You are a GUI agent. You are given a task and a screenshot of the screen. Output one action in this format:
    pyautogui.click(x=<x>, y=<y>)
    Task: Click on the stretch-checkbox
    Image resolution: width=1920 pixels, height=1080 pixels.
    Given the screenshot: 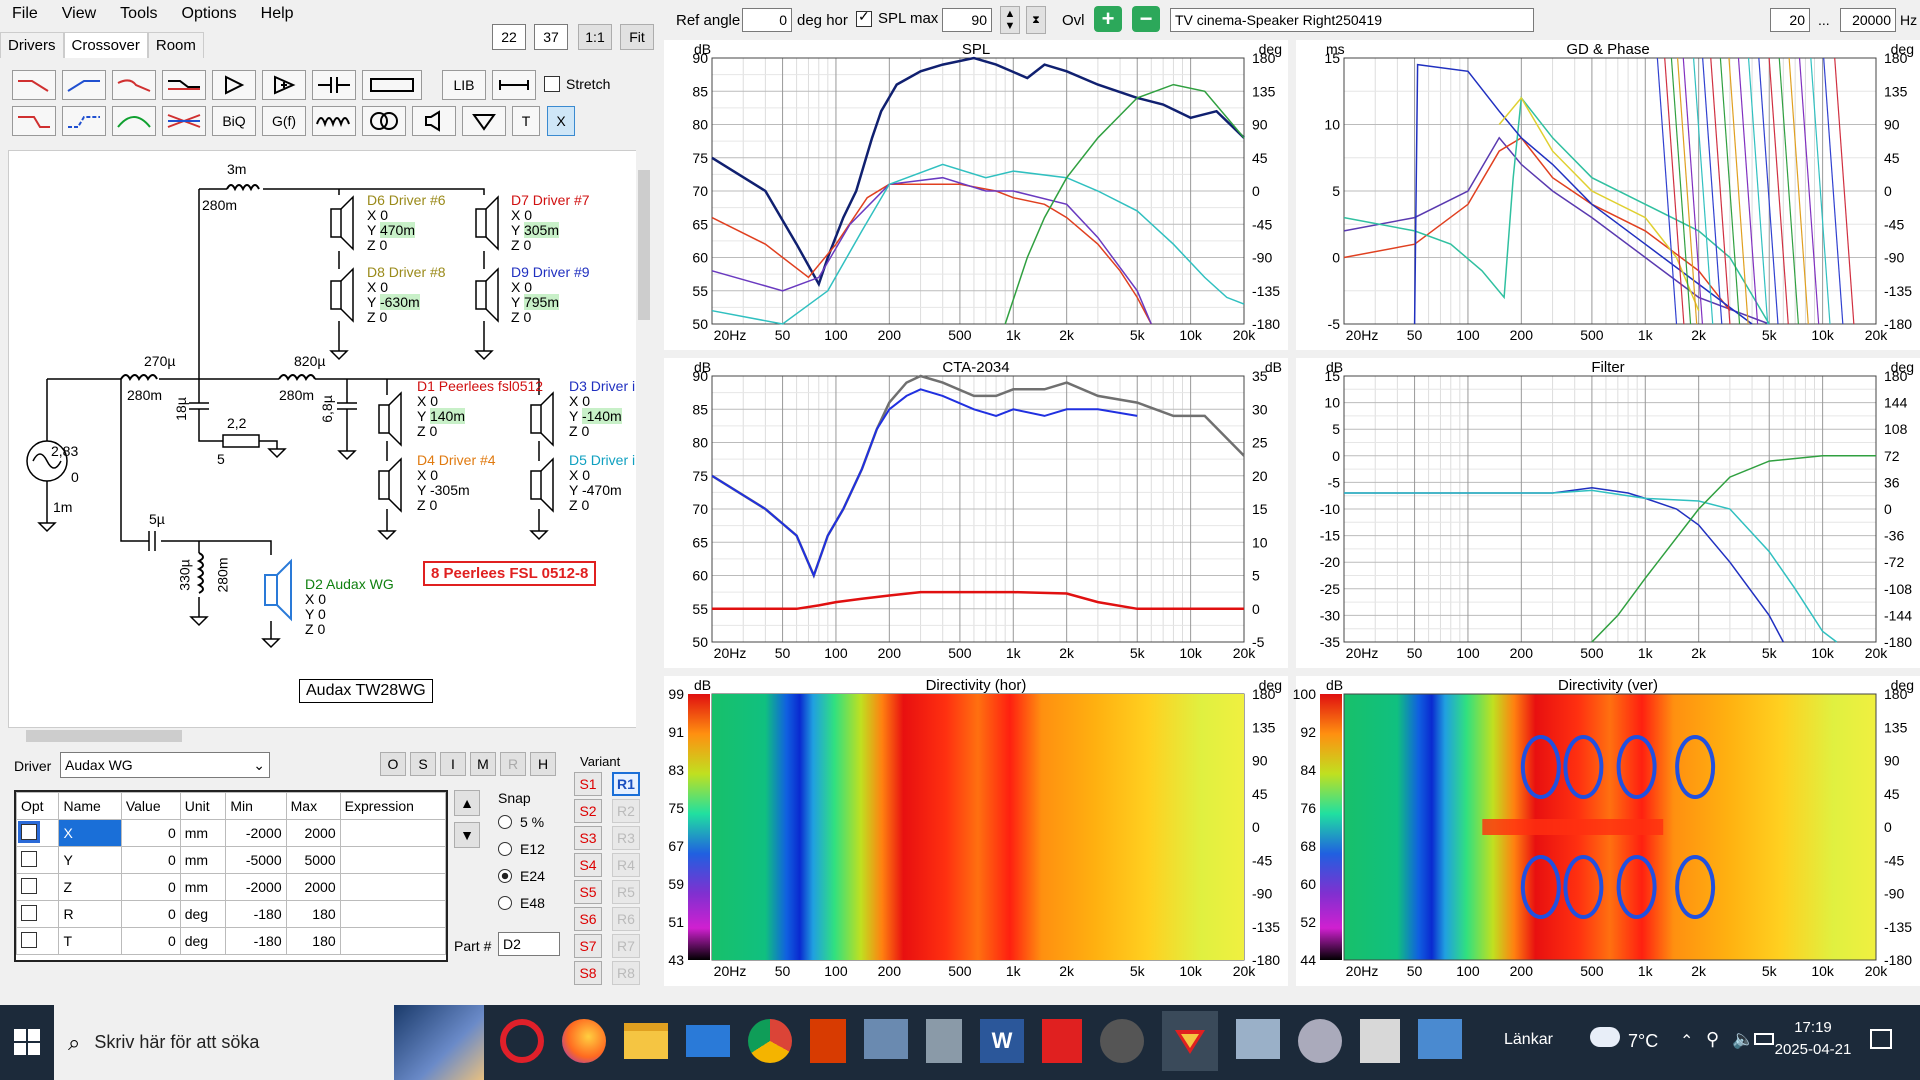 What is the action you would take?
    pyautogui.click(x=552, y=84)
    